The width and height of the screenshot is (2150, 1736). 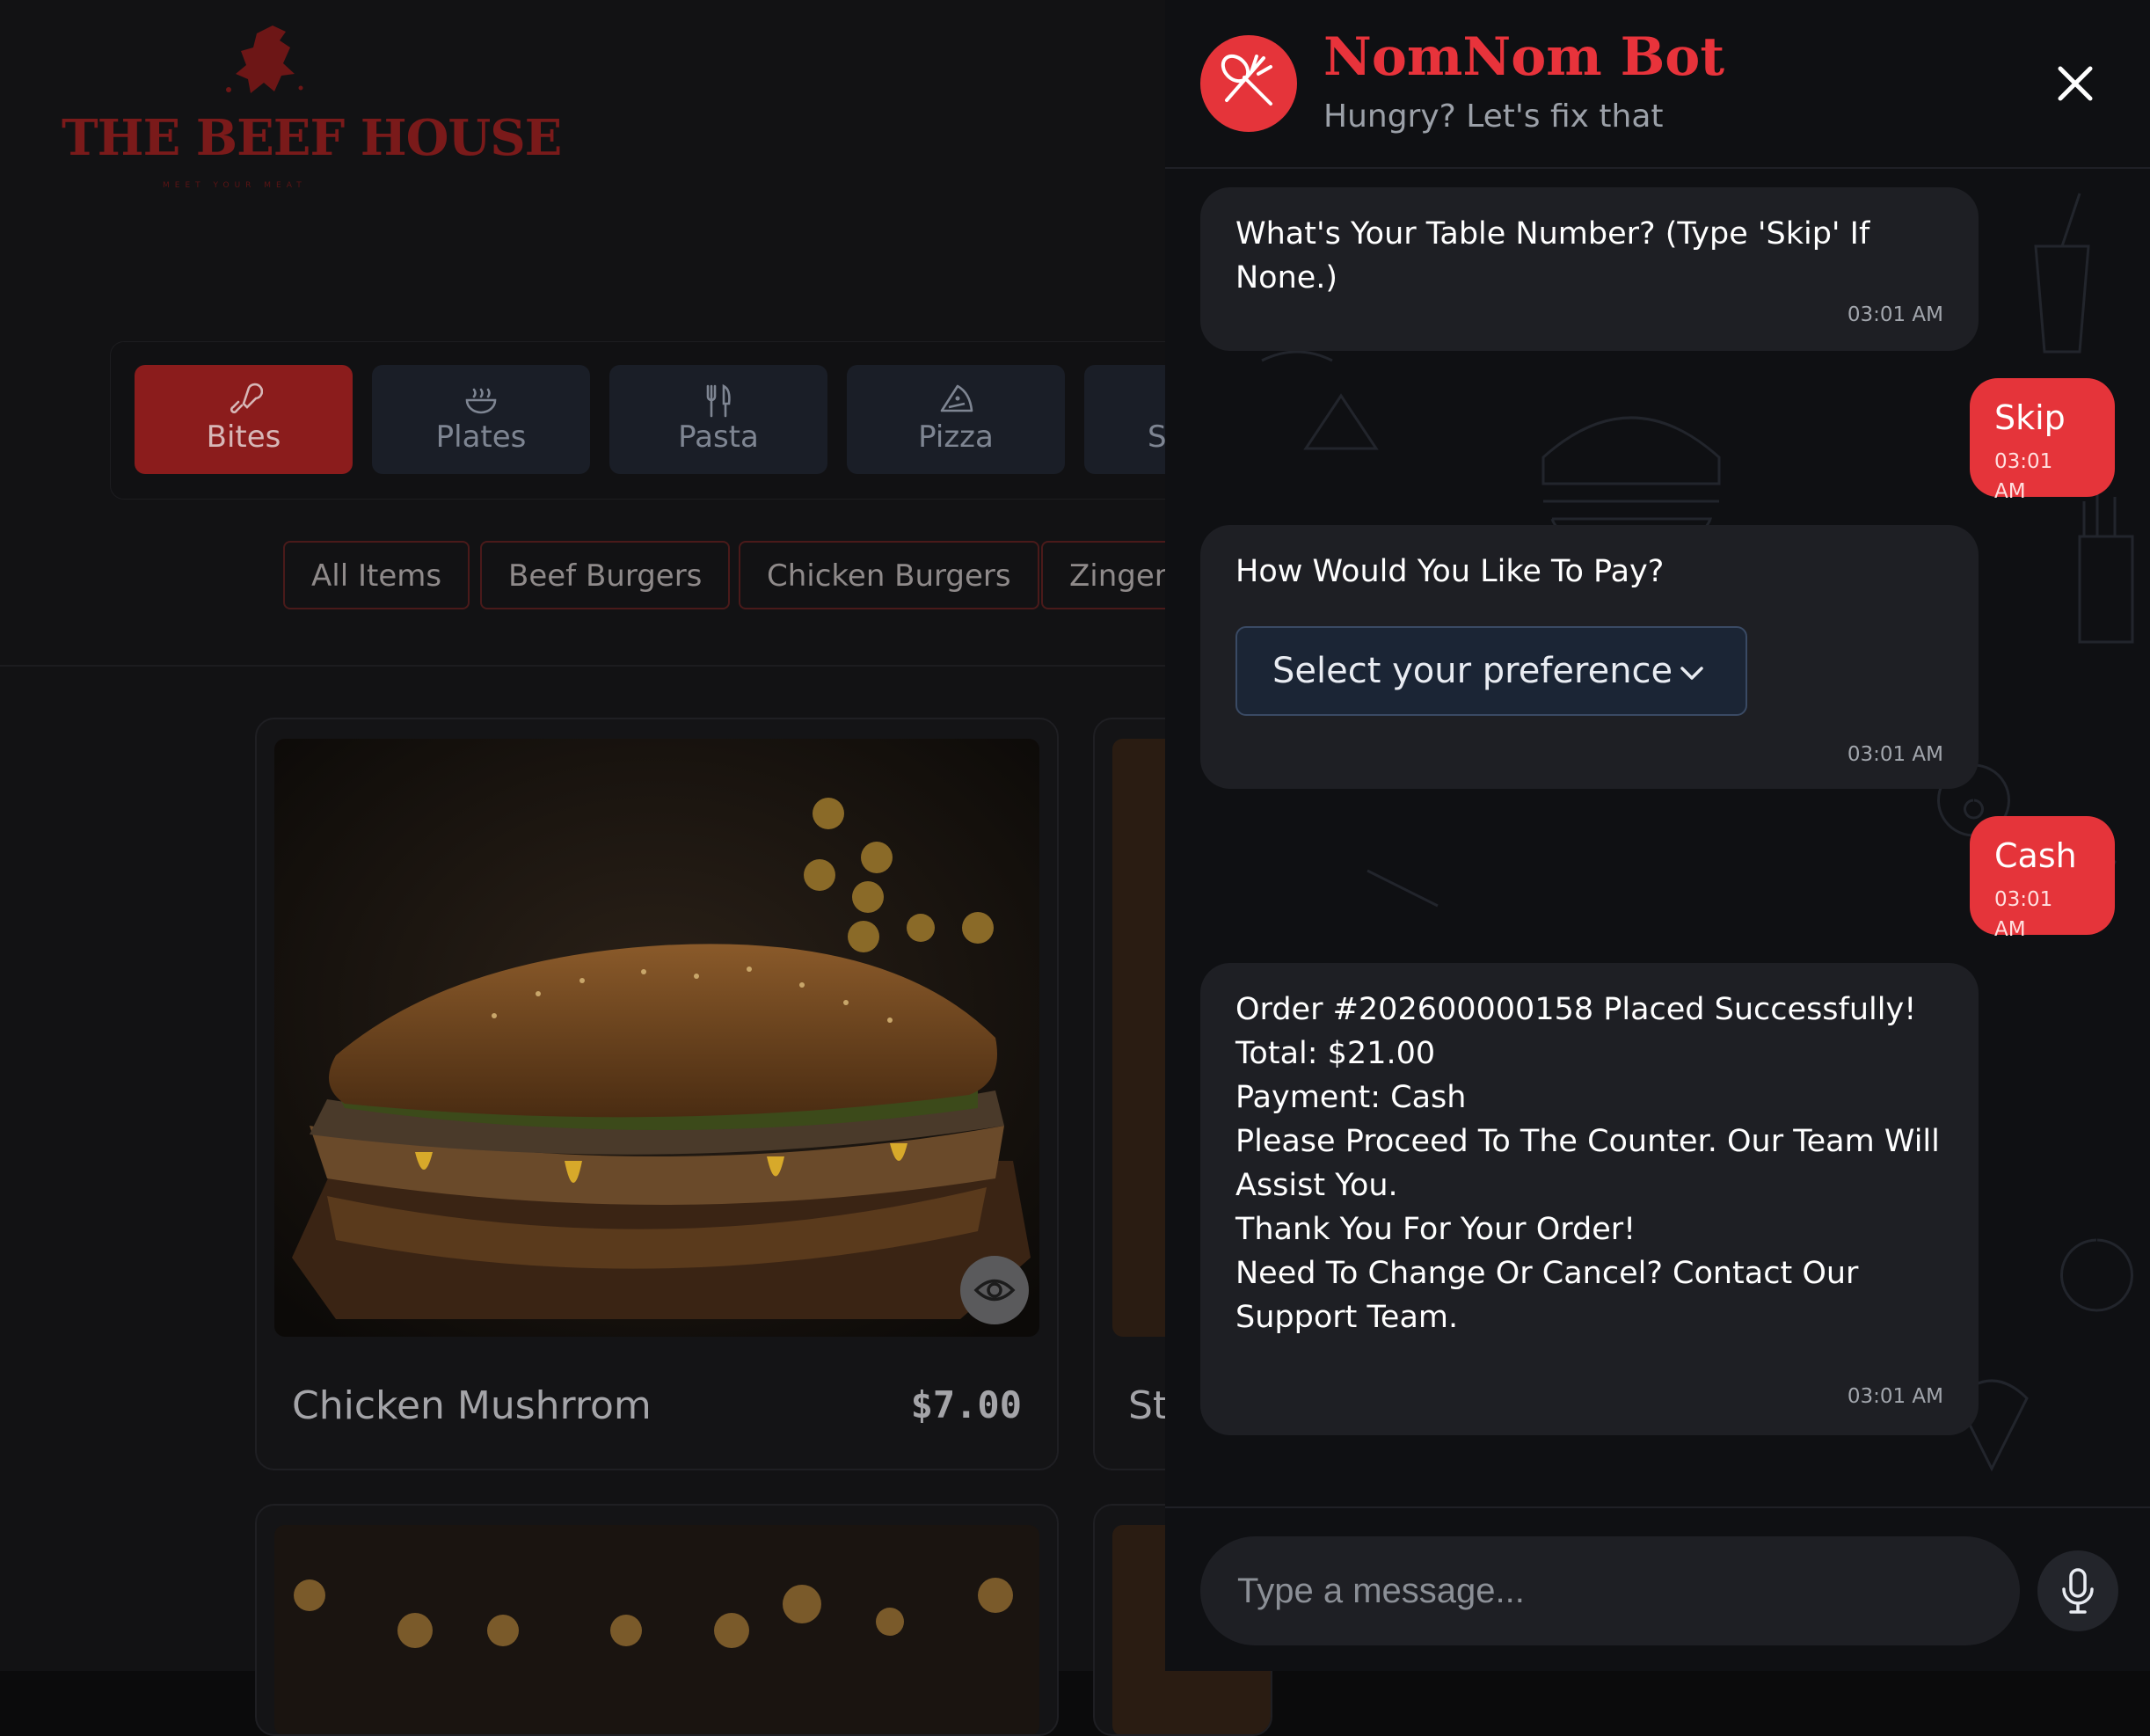 What do you see at coordinates (1691, 674) in the screenshot?
I see `chevron-down-icon` at bounding box center [1691, 674].